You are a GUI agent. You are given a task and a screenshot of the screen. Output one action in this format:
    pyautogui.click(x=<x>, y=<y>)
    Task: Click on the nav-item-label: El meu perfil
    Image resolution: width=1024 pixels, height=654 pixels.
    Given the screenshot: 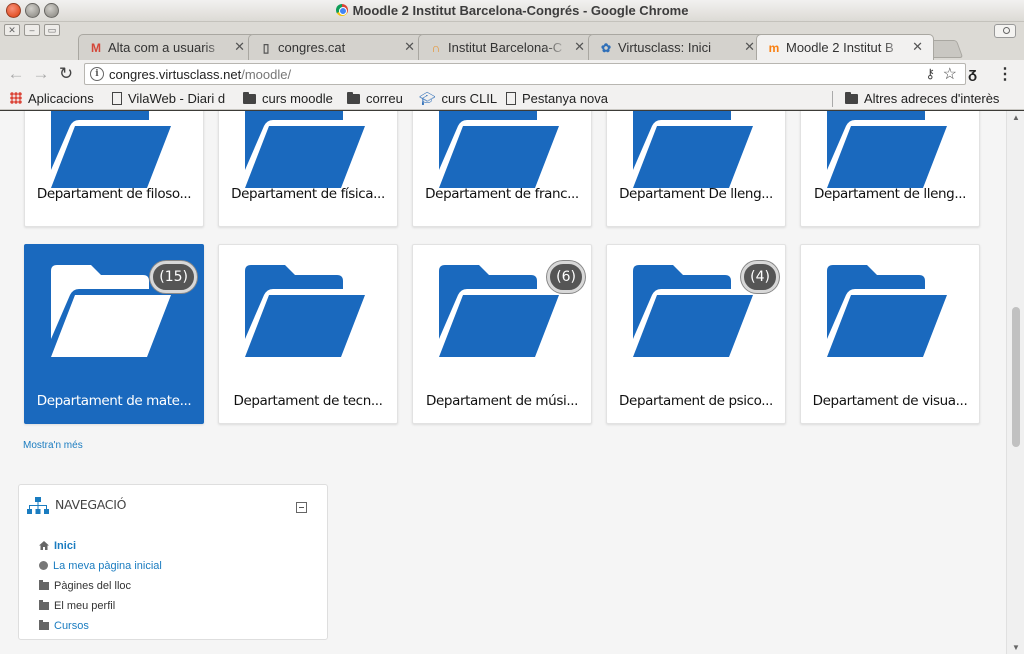 What is the action you would take?
    pyautogui.click(x=85, y=606)
    